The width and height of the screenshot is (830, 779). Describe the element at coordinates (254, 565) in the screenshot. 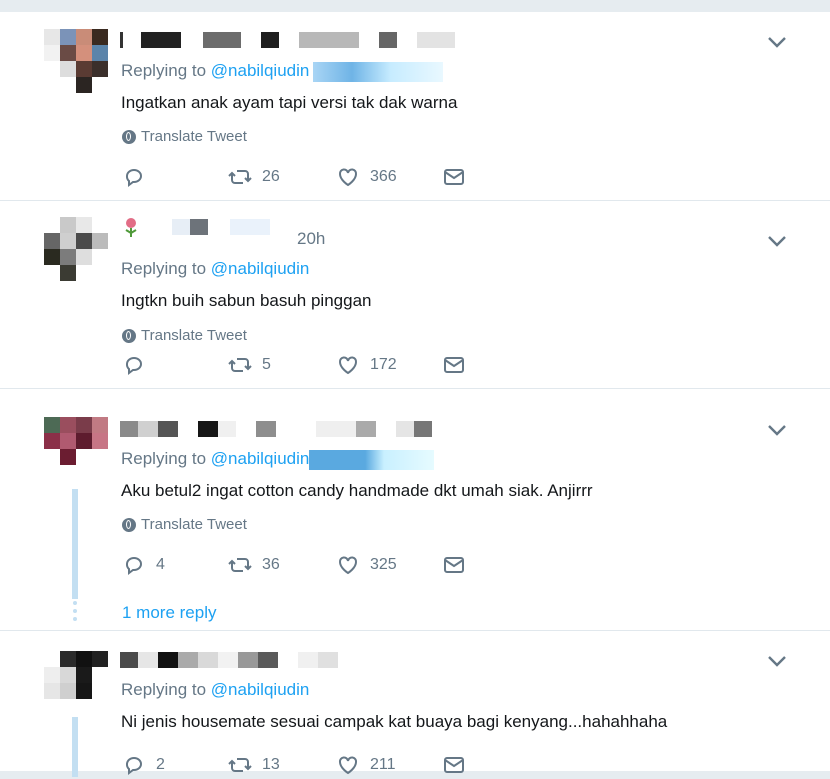

I see `retweet-button: 36` at that location.